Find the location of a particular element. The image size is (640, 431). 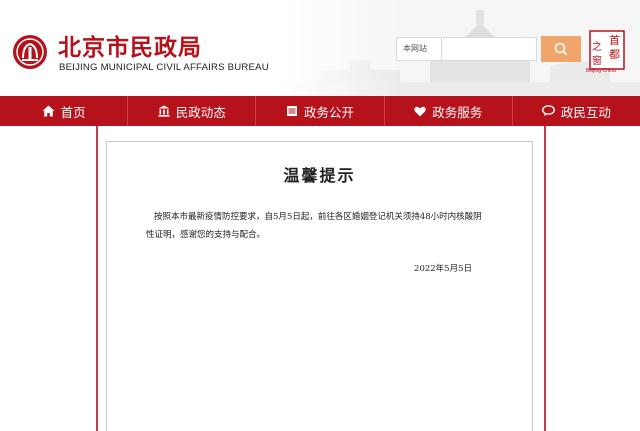

search-scope-select: 本网站 is located at coordinates (419, 49).